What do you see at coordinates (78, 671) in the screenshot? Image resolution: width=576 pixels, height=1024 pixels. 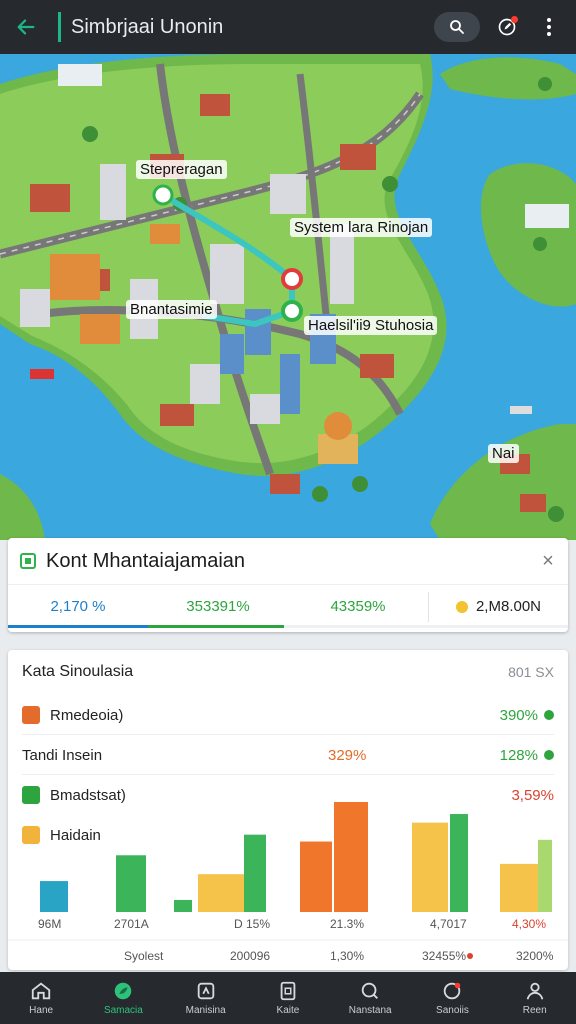 I see `panel-title: Kata Sinoulasia` at bounding box center [78, 671].